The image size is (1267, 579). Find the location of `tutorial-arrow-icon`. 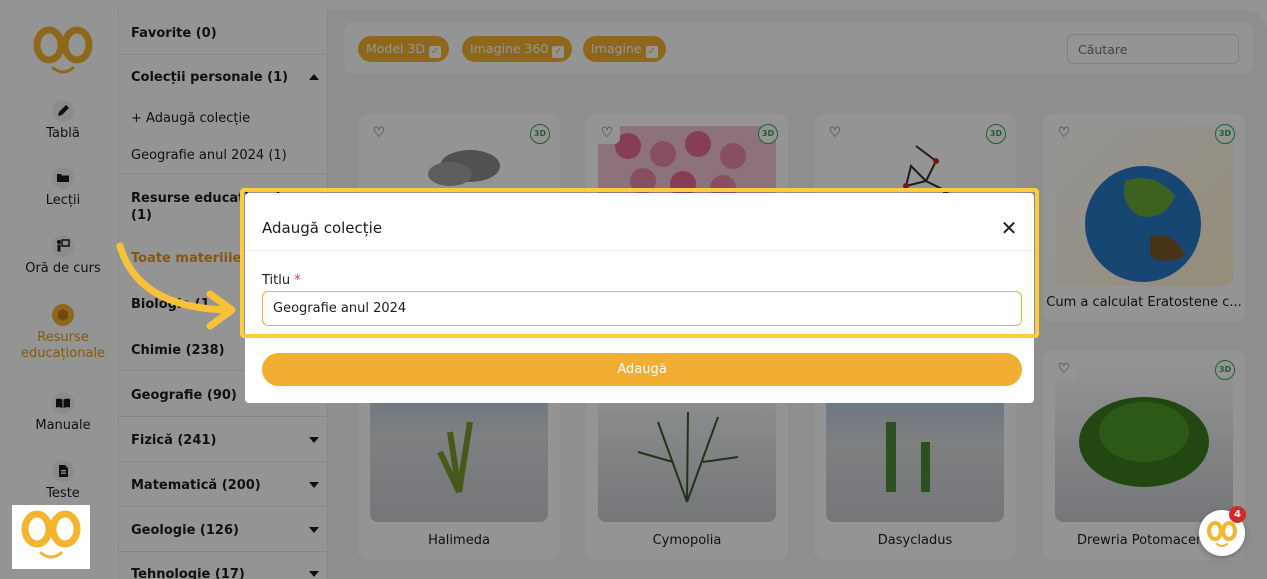

tutorial-arrow-icon is located at coordinates (176, 286).